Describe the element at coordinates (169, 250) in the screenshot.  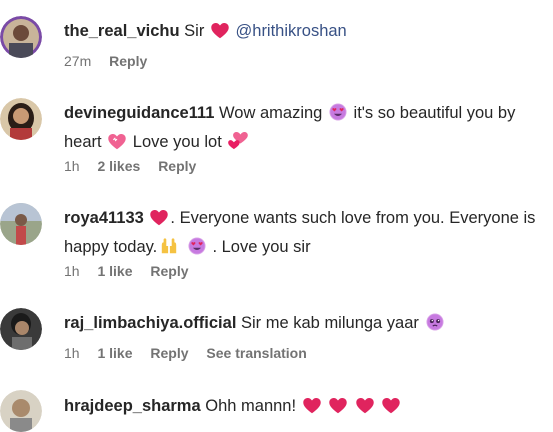
I see `raising-hands-icon` at that location.